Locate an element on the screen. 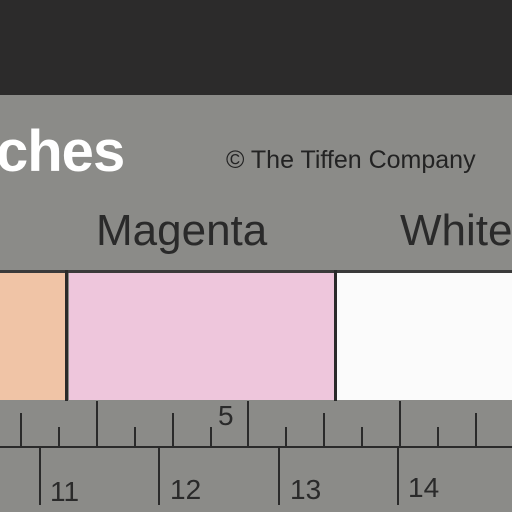 The height and width of the screenshot is (512, 512). swatch-label-white: White is located at coordinates (456, 230).